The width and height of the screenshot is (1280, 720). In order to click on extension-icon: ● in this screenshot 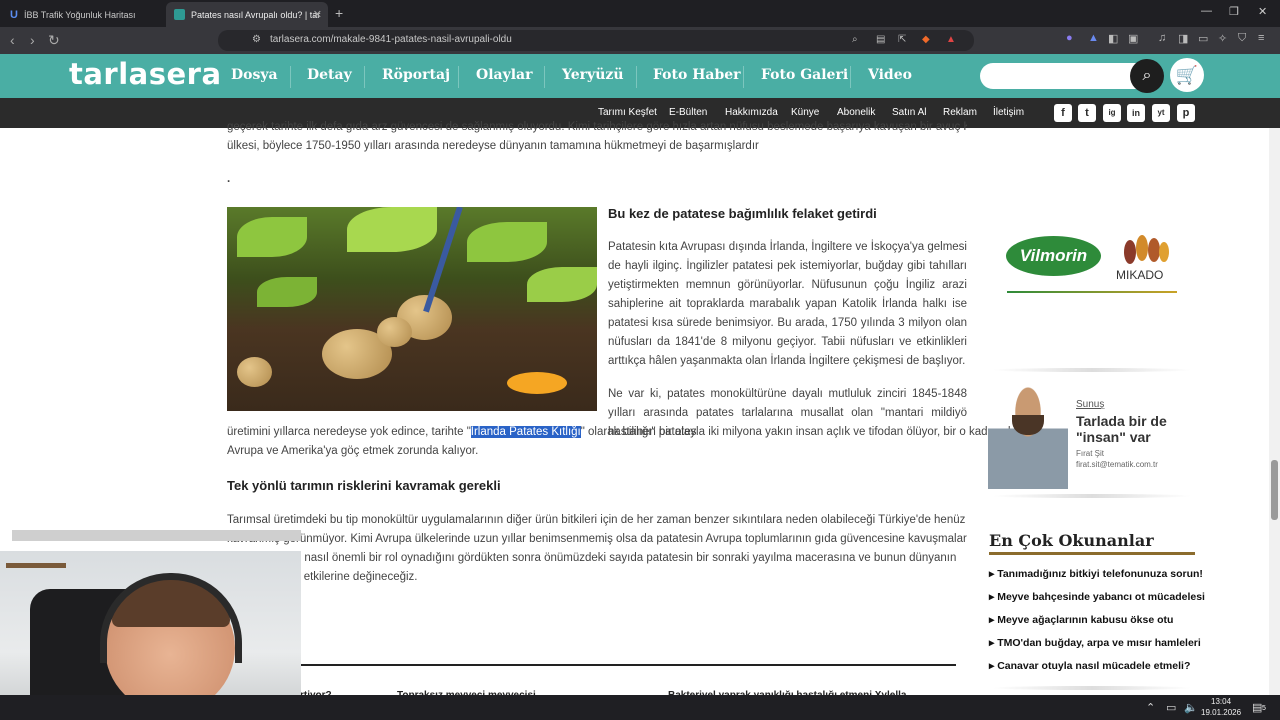, I will do `click(1069, 38)`.